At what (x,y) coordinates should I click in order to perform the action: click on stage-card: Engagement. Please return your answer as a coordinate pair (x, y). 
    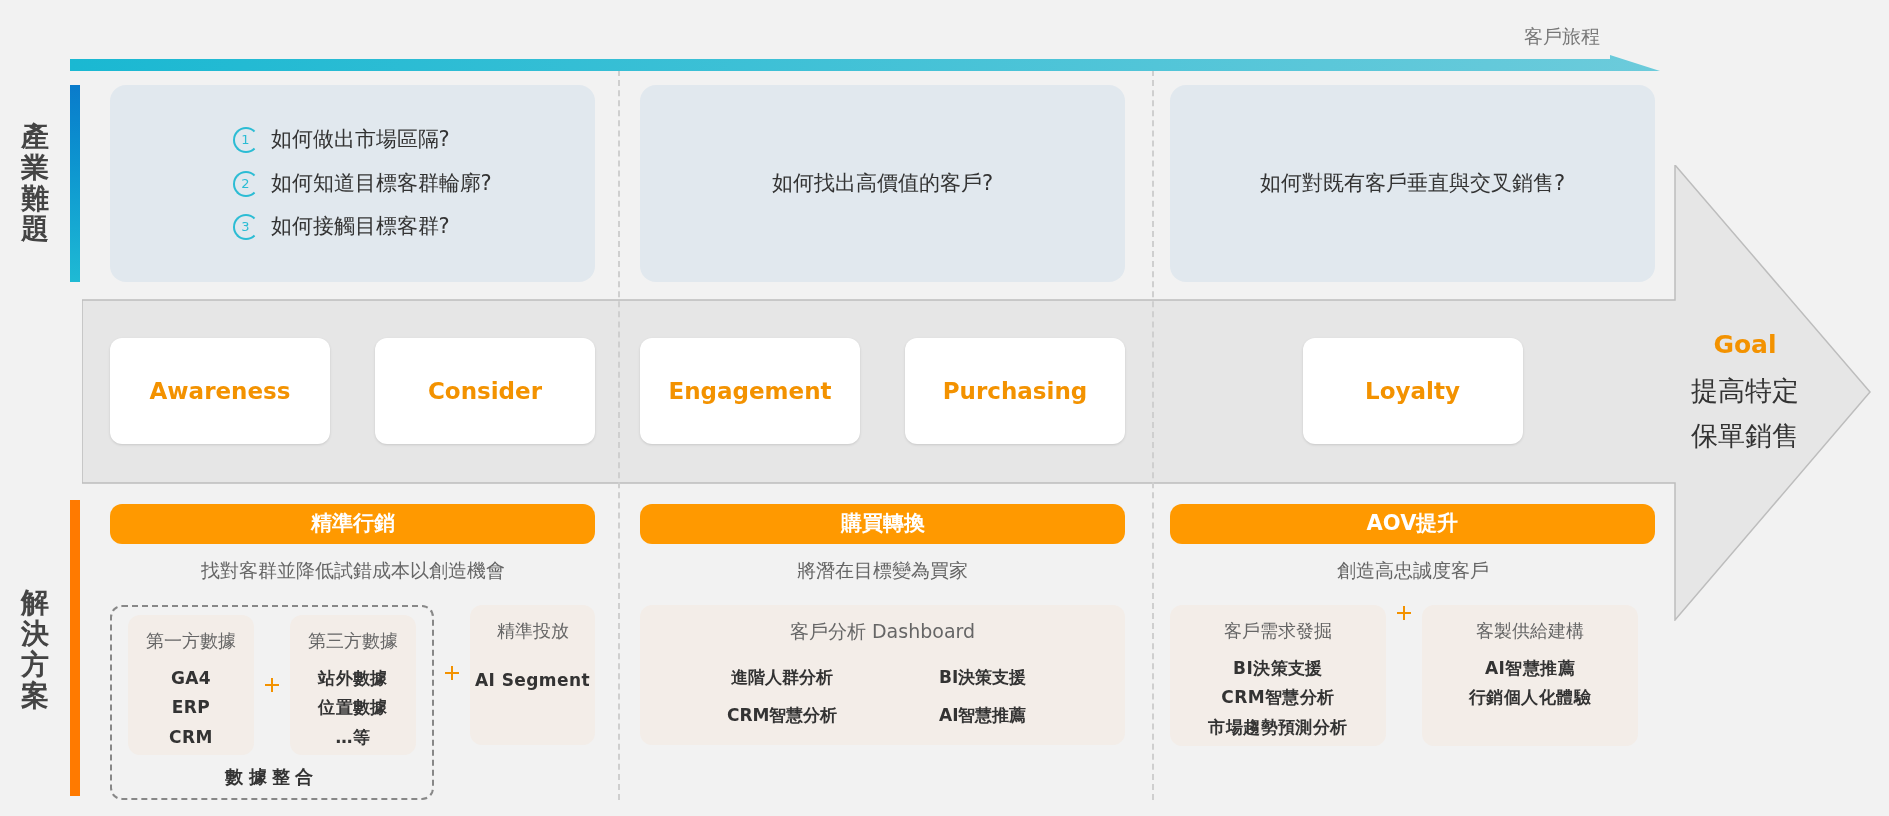
    Looking at the image, I should click on (750, 391).